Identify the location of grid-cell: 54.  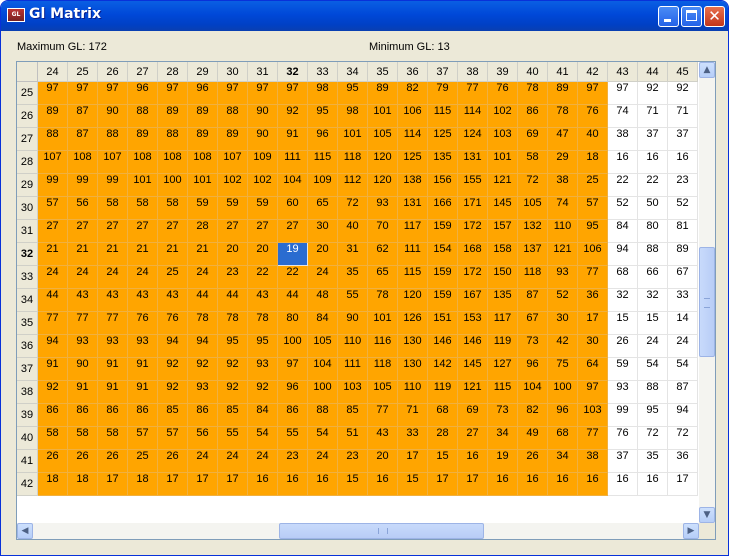
(653, 369).